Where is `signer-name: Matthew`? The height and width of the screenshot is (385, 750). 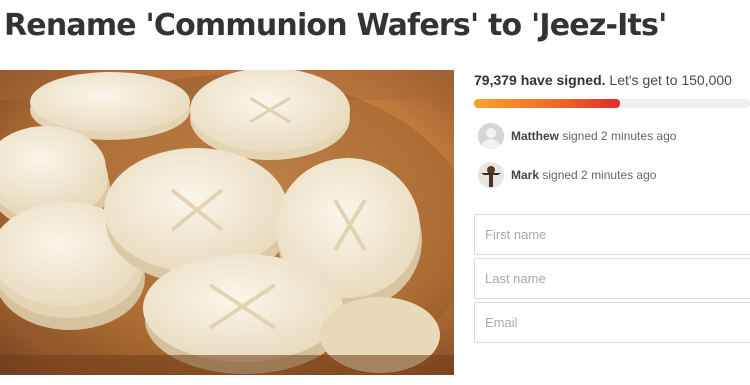 signer-name: Matthew is located at coordinates (535, 136).